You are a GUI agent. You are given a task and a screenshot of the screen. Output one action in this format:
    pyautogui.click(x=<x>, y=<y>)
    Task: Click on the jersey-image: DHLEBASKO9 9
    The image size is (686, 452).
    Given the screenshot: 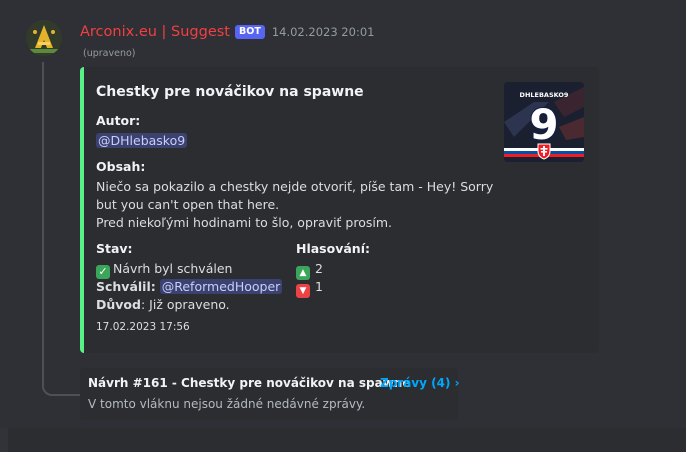 What is the action you would take?
    pyautogui.click(x=544, y=122)
    